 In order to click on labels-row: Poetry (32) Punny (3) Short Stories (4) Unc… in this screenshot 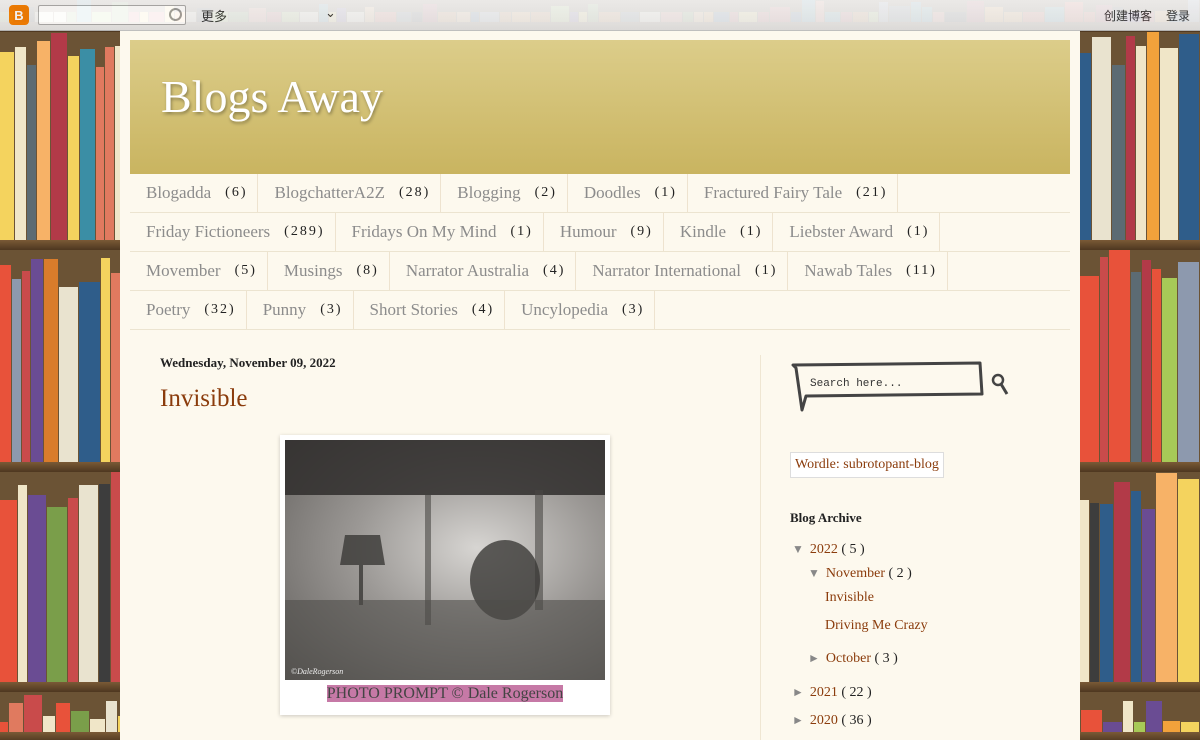, I will do `click(600, 310)`.